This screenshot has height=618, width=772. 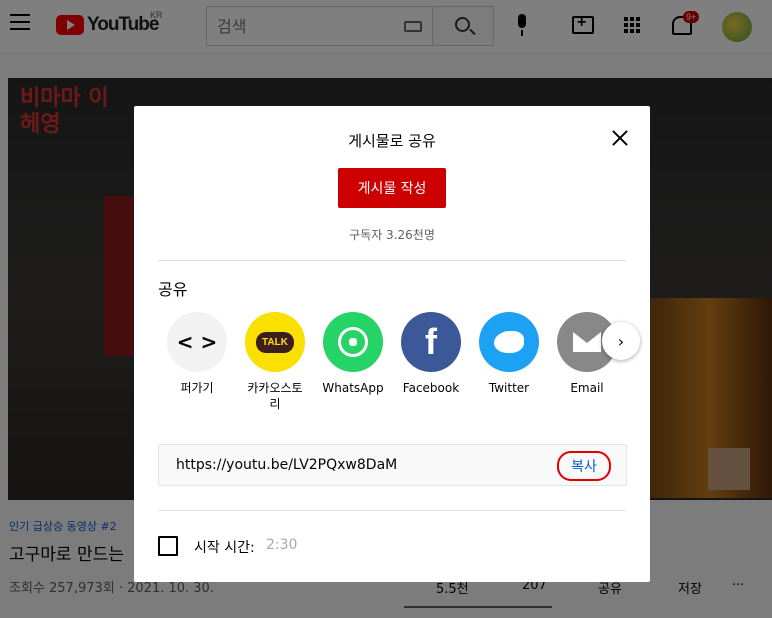 I want to click on share-target-kakao: TALK 카카오스토리, so click(x=275, y=362).